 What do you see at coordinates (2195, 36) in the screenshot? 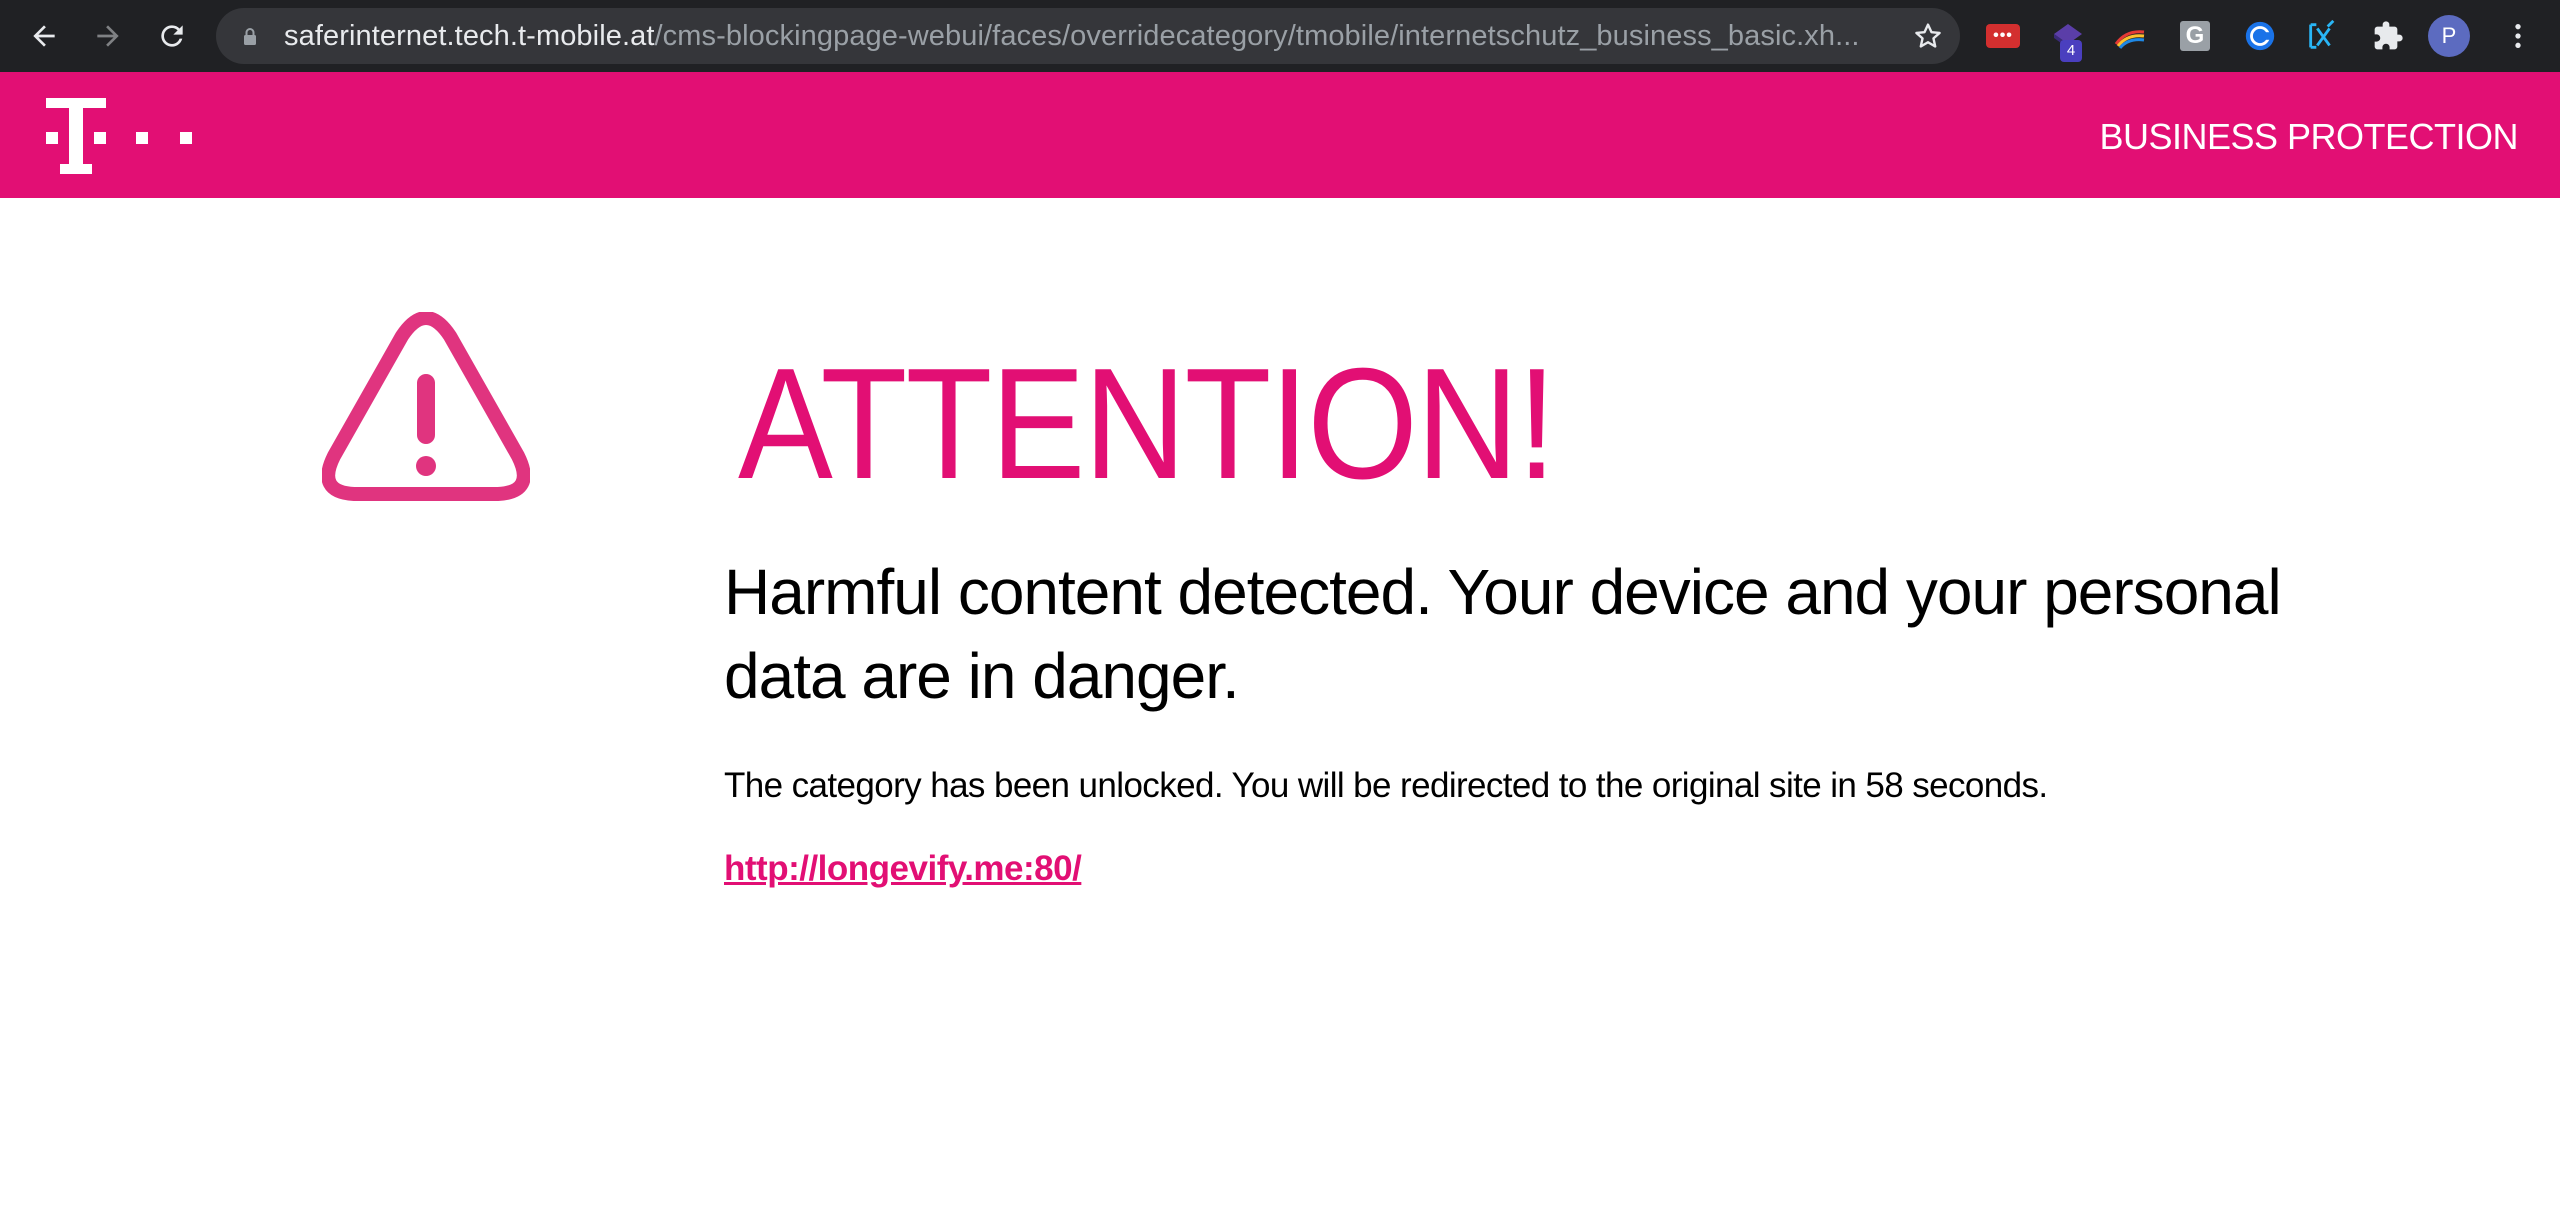
I see `g-extension-icon: G` at bounding box center [2195, 36].